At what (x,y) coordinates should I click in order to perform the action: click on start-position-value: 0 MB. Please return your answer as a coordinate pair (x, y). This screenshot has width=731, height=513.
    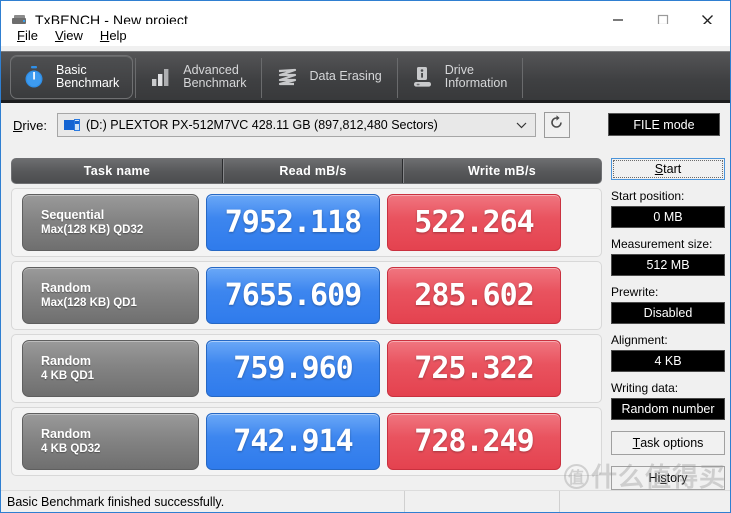
    Looking at the image, I should click on (668, 217).